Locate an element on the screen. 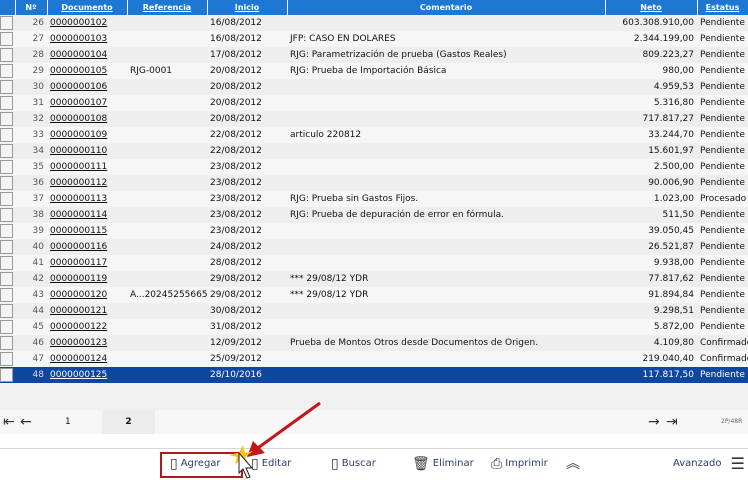 The height and width of the screenshot is (480, 748). documento-link: 0000000109 is located at coordinates (78, 135).